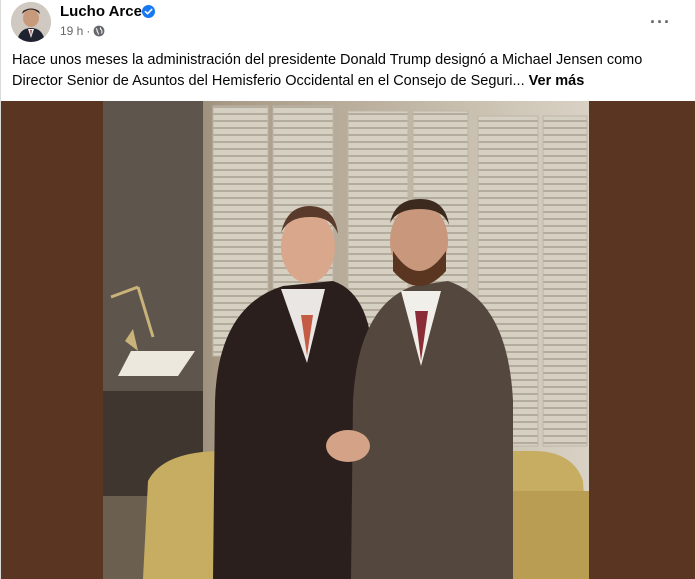 The height and width of the screenshot is (579, 696). I want to click on post-meta: 19 h ·, so click(82, 31).